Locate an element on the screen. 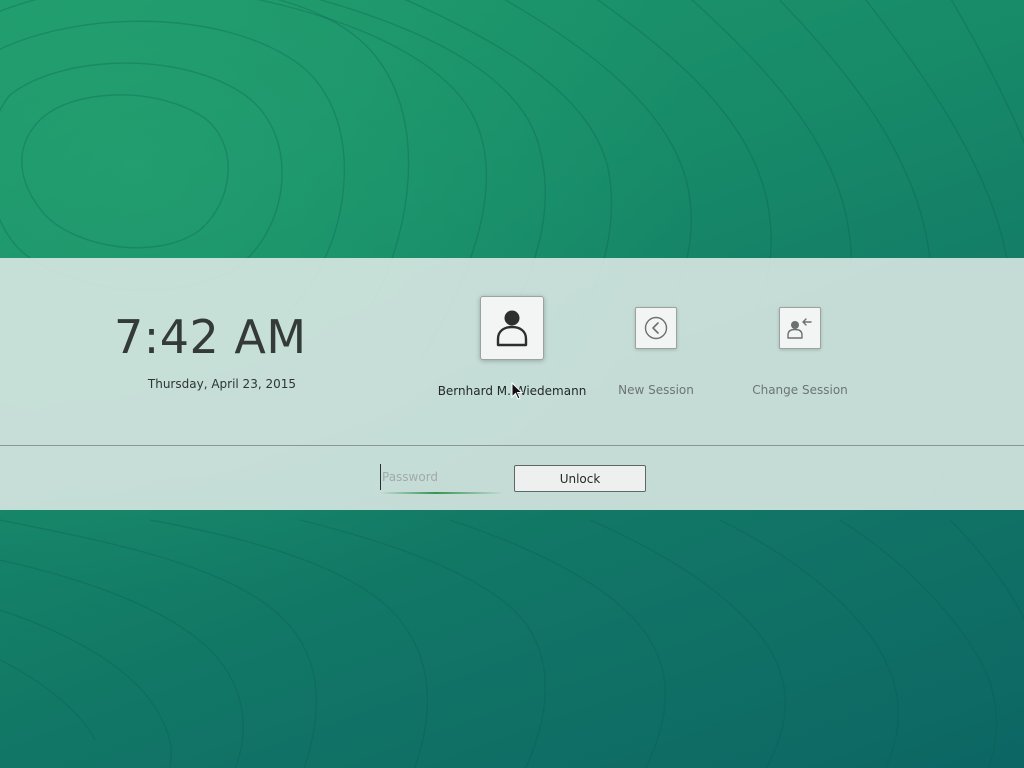  switch-user-icon is located at coordinates (799, 328).